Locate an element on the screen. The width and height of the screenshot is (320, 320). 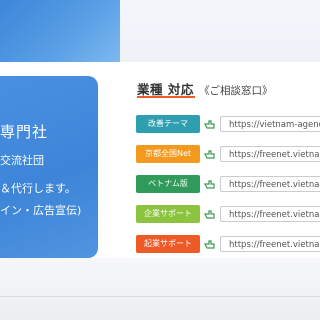
promo-title: 専門社 is located at coordinates (24, 132).